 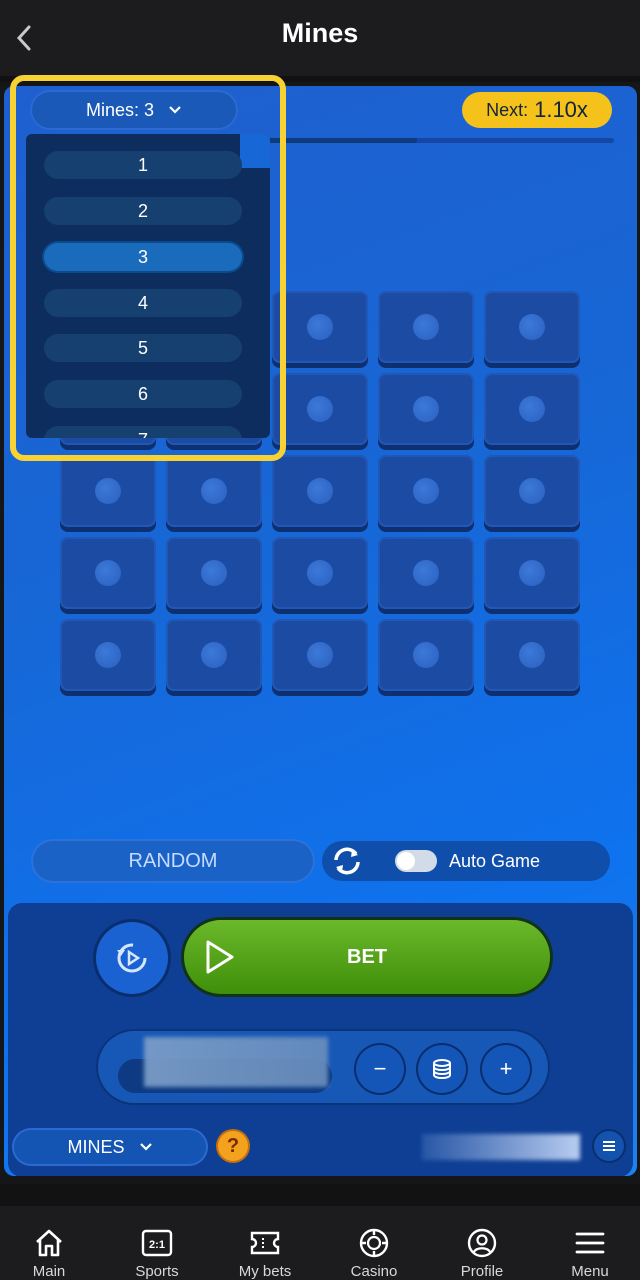 I want to click on highlight-frame, so click(x=148, y=268).